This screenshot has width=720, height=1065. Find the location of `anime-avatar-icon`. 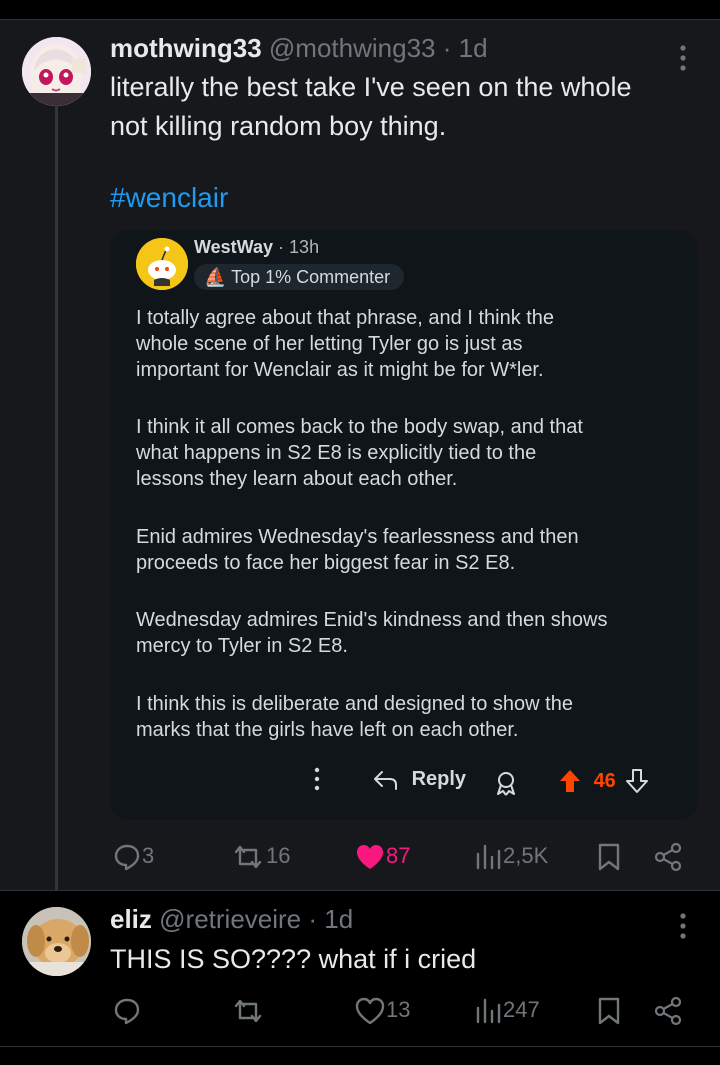

anime-avatar-icon is located at coordinates (56, 71).